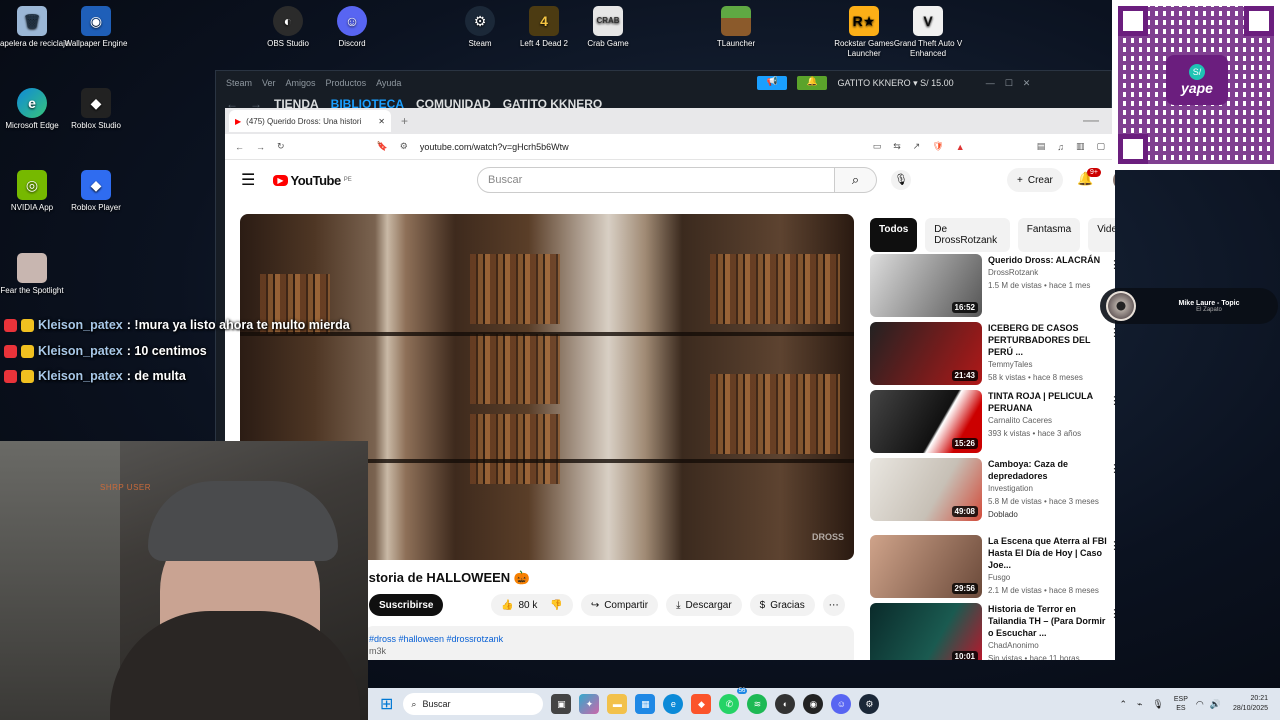 The image size is (1280, 720). I want to click on like-button: 👍 80 k 👎, so click(532, 605).